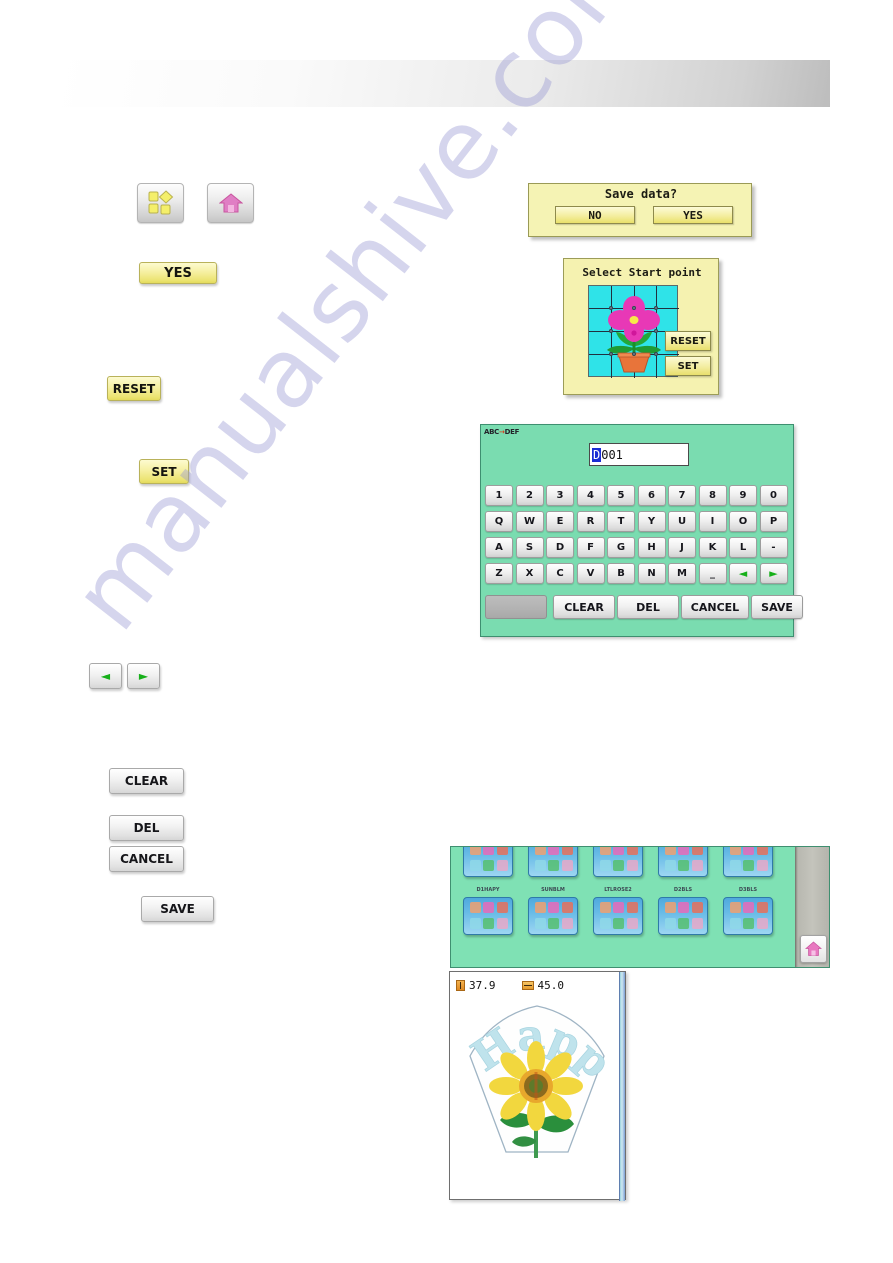 The height and width of the screenshot is (1263, 893). What do you see at coordinates (682, 521) in the screenshot?
I see `key-U: U` at bounding box center [682, 521].